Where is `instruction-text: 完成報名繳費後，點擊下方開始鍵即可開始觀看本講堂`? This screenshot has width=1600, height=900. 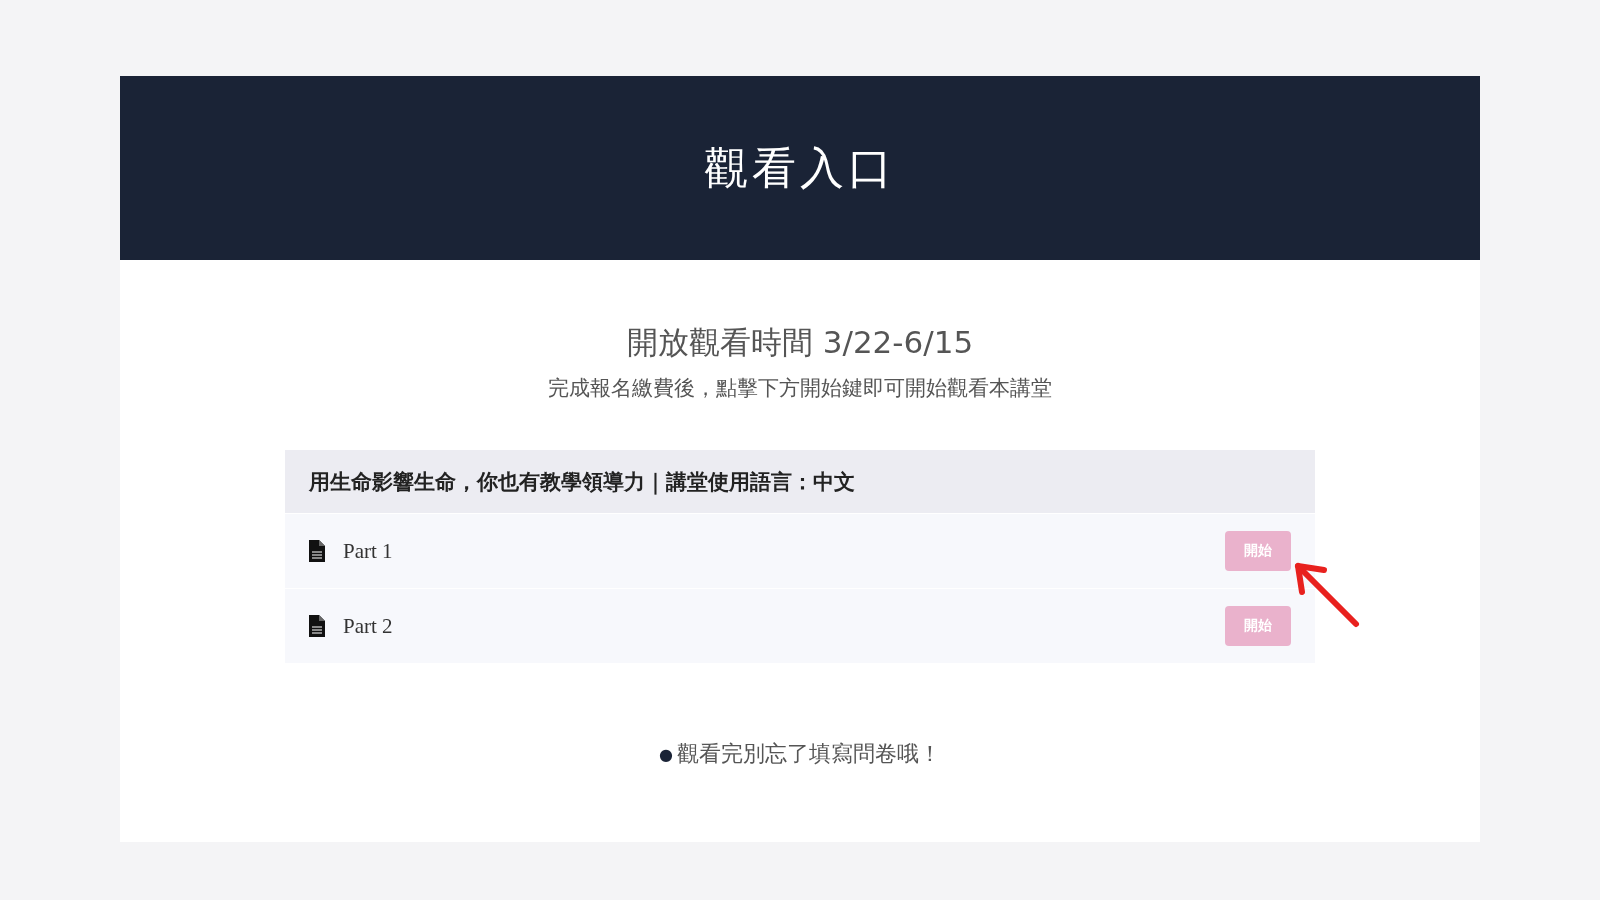
instruction-text: 完成報名繳費後，點擊下方開始鍵即可開始觀看本講堂 is located at coordinates (800, 388).